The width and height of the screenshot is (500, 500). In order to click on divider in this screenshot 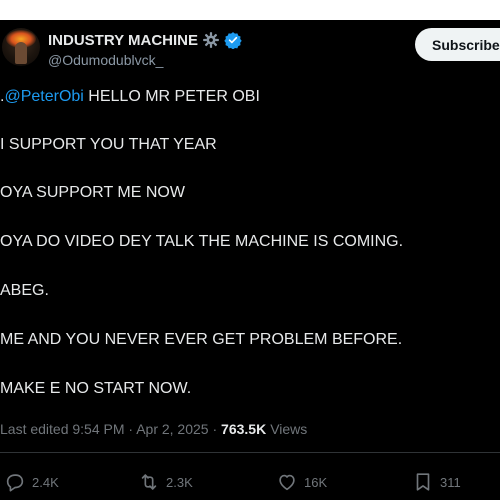, I will do `click(250, 452)`.